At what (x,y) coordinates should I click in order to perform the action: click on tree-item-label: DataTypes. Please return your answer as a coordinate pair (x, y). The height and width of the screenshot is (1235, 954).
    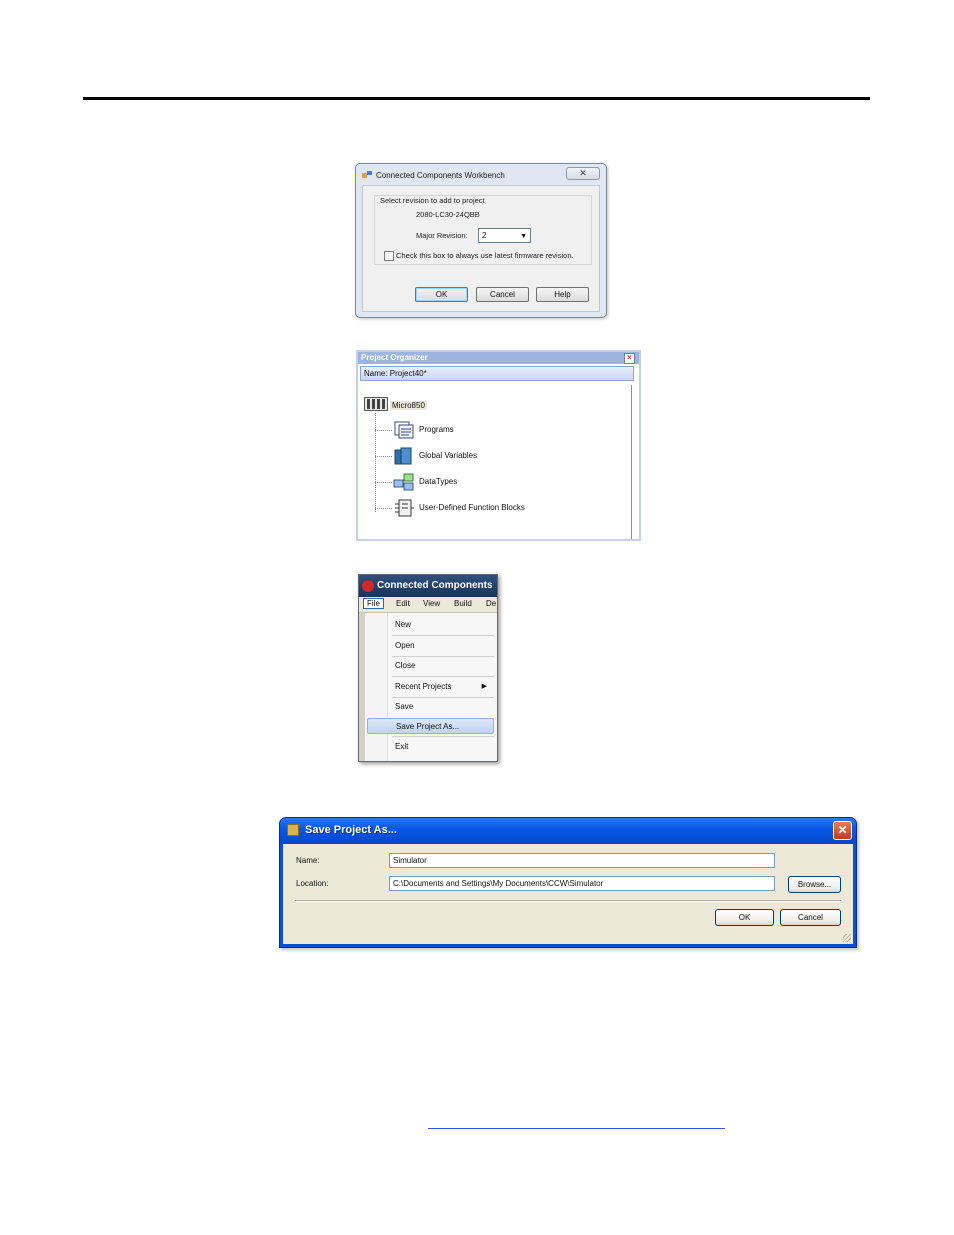
    Looking at the image, I should click on (438, 481).